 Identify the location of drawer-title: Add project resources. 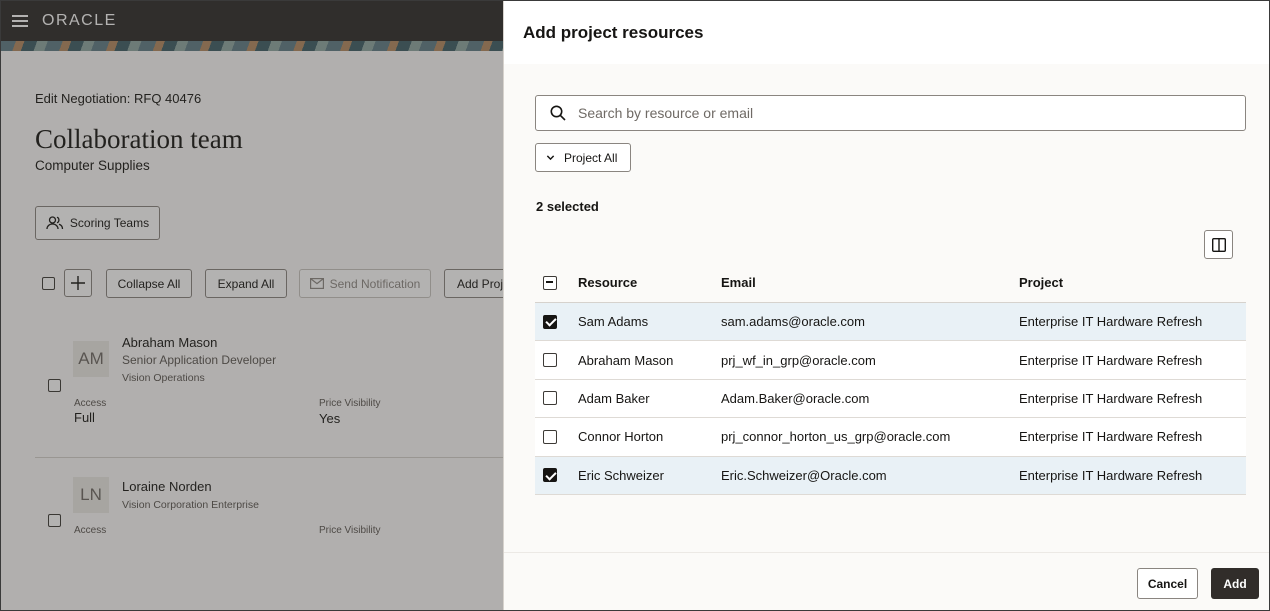
(613, 32).